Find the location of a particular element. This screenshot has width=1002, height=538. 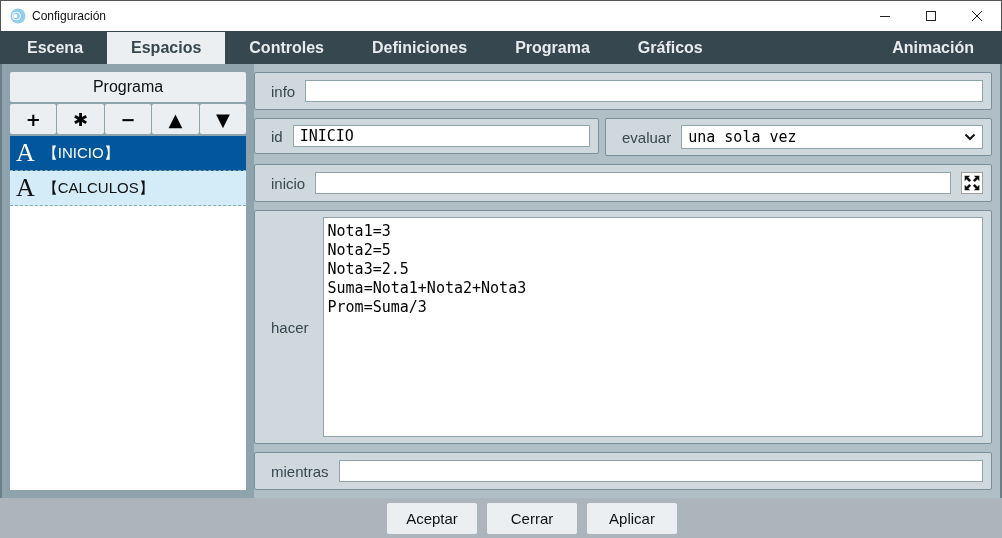

app-icon is located at coordinates (18, 16).